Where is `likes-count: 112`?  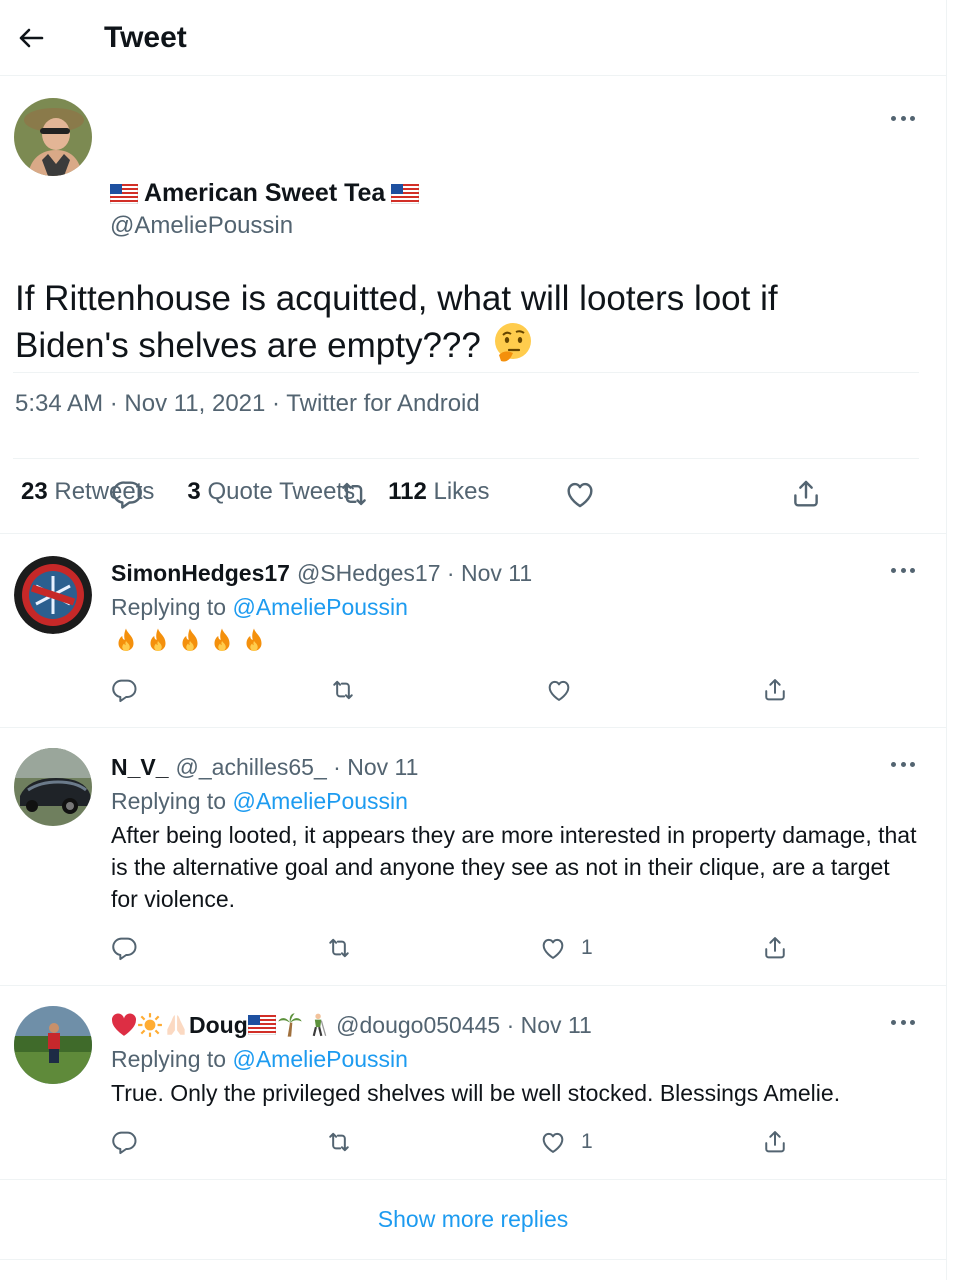
likes-count: 112 is located at coordinates (407, 491).